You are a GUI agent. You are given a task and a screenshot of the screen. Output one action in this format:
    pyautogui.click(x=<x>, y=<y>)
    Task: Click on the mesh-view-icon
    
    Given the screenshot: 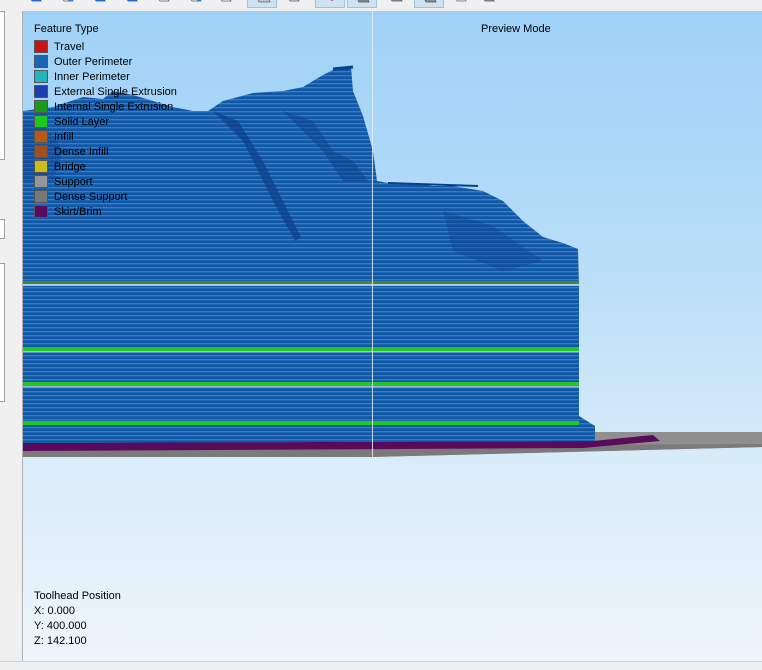 What is the action you would take?
    pyautogui.click(x=460, y=4)
    